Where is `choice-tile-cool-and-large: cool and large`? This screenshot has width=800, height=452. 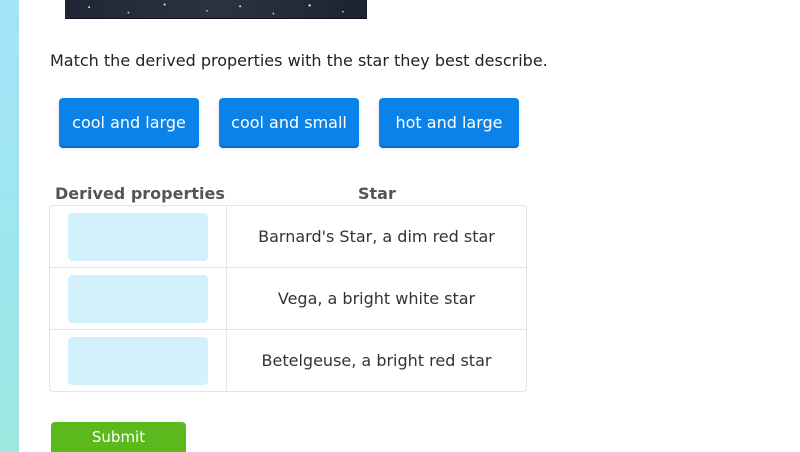
choice-tile-cool-and-large: cool and large is located at coordinates (129, 122).